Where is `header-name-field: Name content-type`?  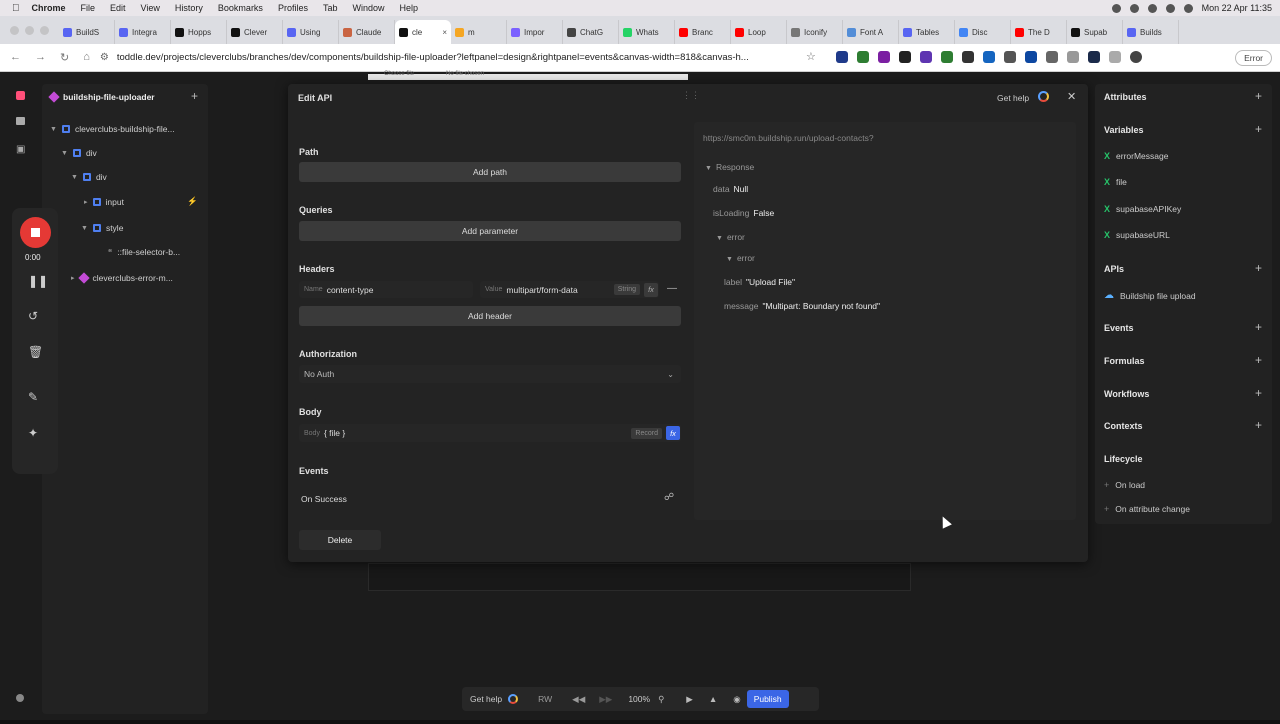 header-name-field: Name content-type is located at coordinates (386, 289).